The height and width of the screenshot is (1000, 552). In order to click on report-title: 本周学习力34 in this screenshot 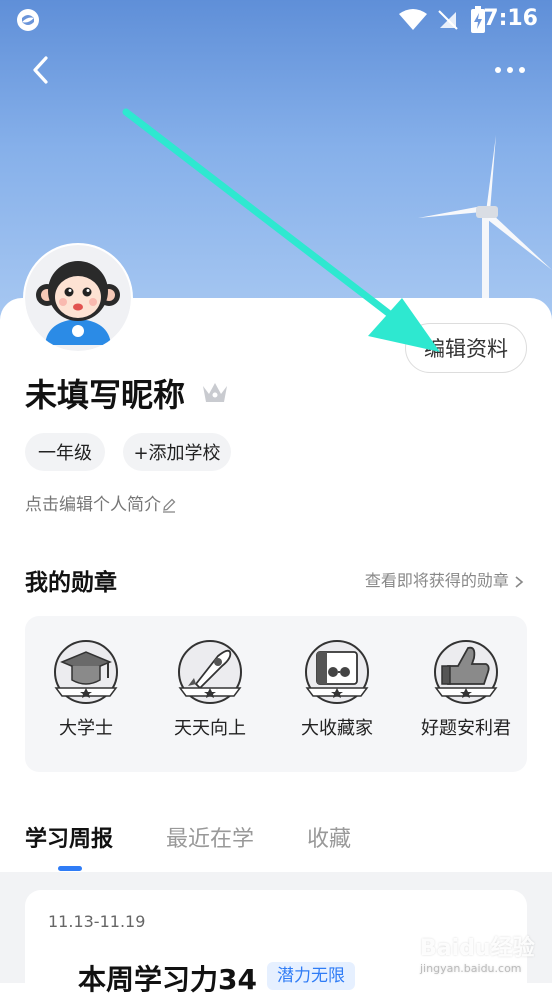, I will do `click(167, 979)`.